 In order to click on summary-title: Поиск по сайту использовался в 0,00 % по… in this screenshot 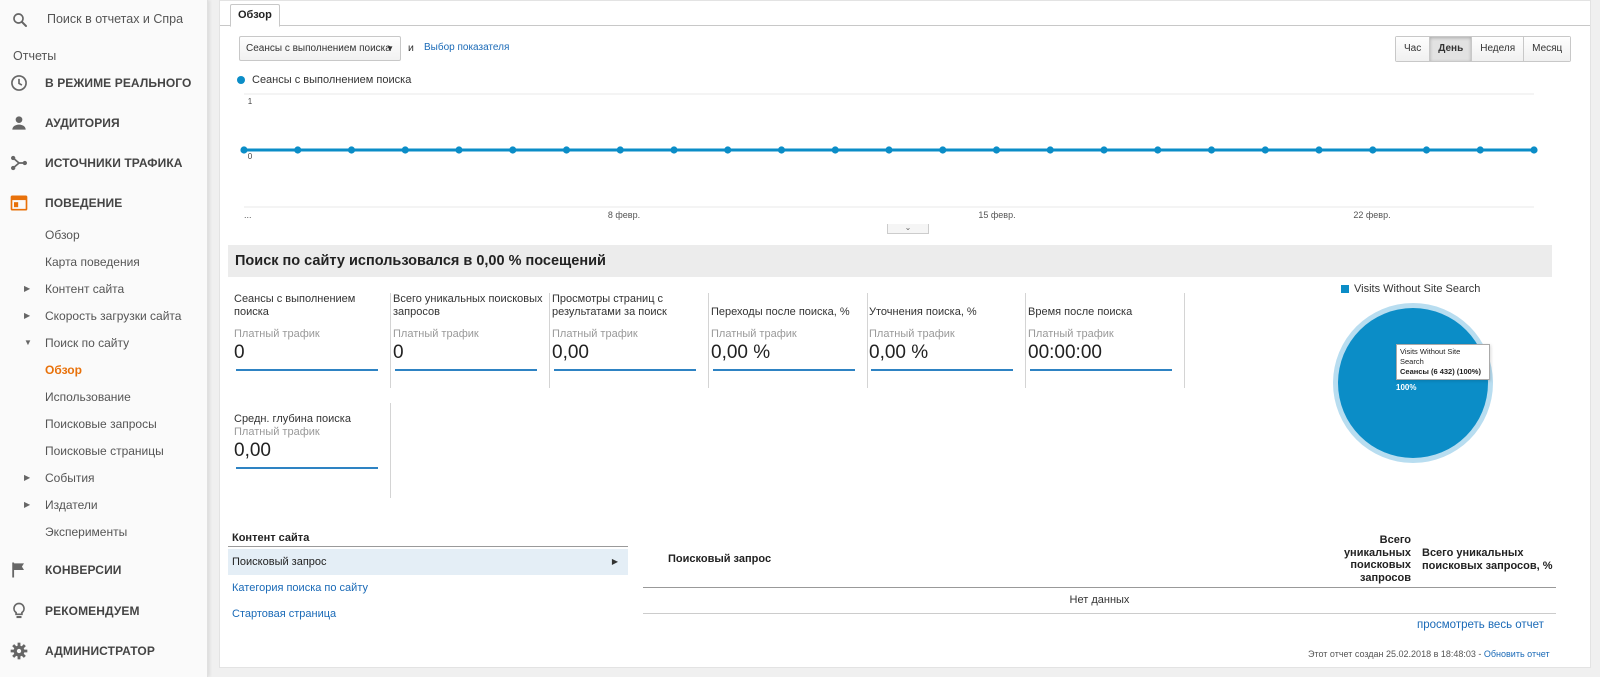, I will do `click(420, 261)`.